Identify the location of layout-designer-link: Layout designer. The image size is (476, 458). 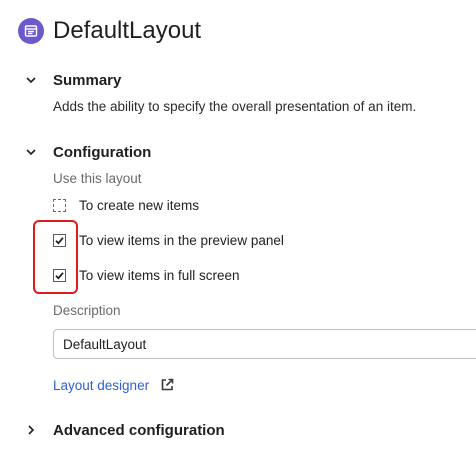
(114, 385).